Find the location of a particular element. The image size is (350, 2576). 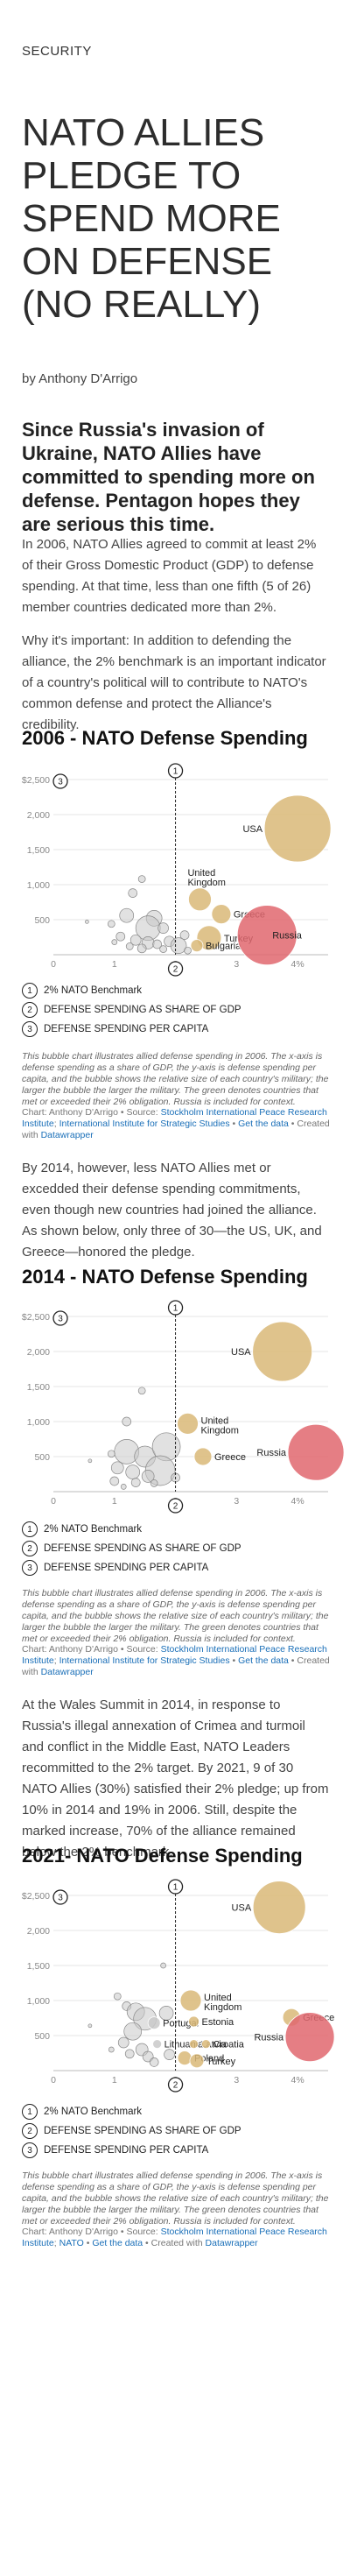

legend-item-per-capita: 3 DEFENSE SPENDING PER CAPITA is located at coordinates (177, 2150).